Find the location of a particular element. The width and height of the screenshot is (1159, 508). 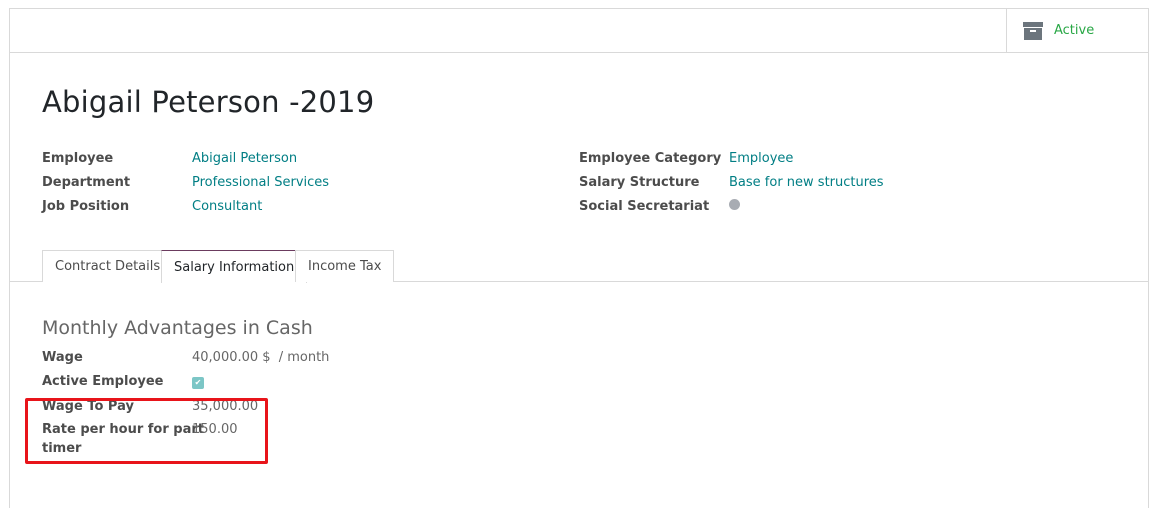

field-active-employee: Active Employee ✔ is located at coordinates (292, 381).